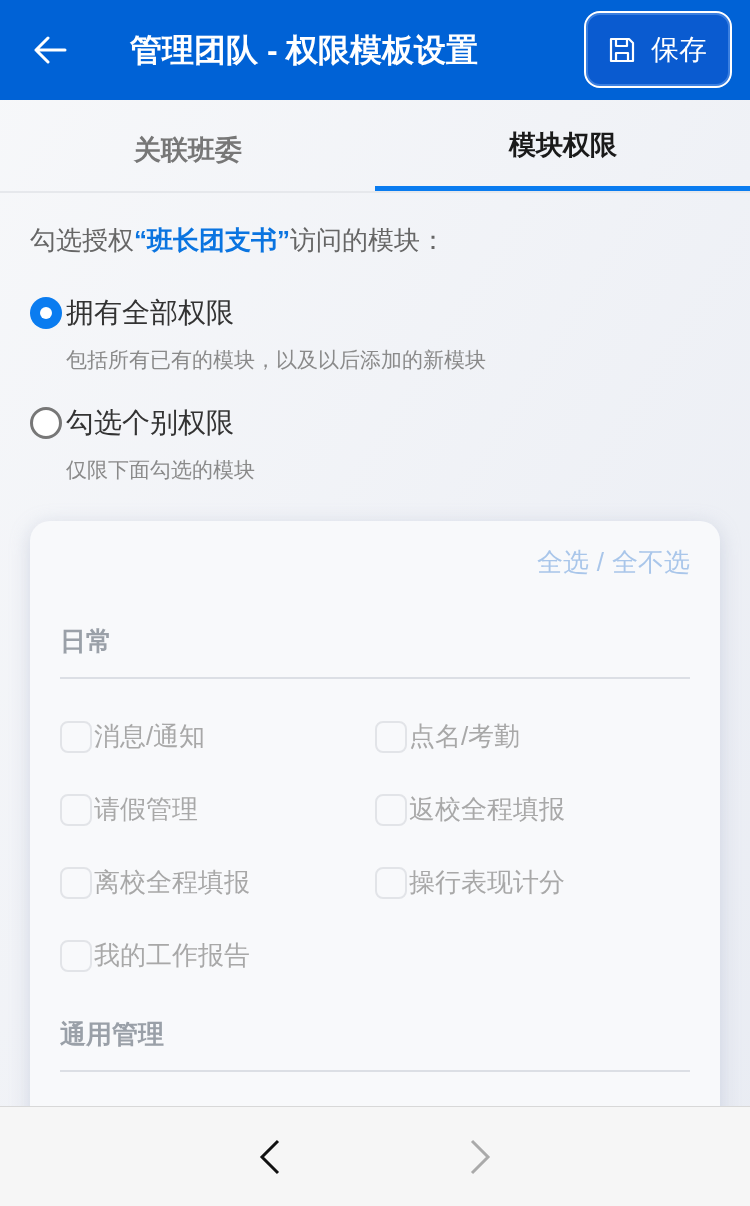 The height and width of the screenshot is (1206, 750). Describe the element at coordinates (150, 313) in the screenshot. I see `option-label: 拥有全部权限` at that location.